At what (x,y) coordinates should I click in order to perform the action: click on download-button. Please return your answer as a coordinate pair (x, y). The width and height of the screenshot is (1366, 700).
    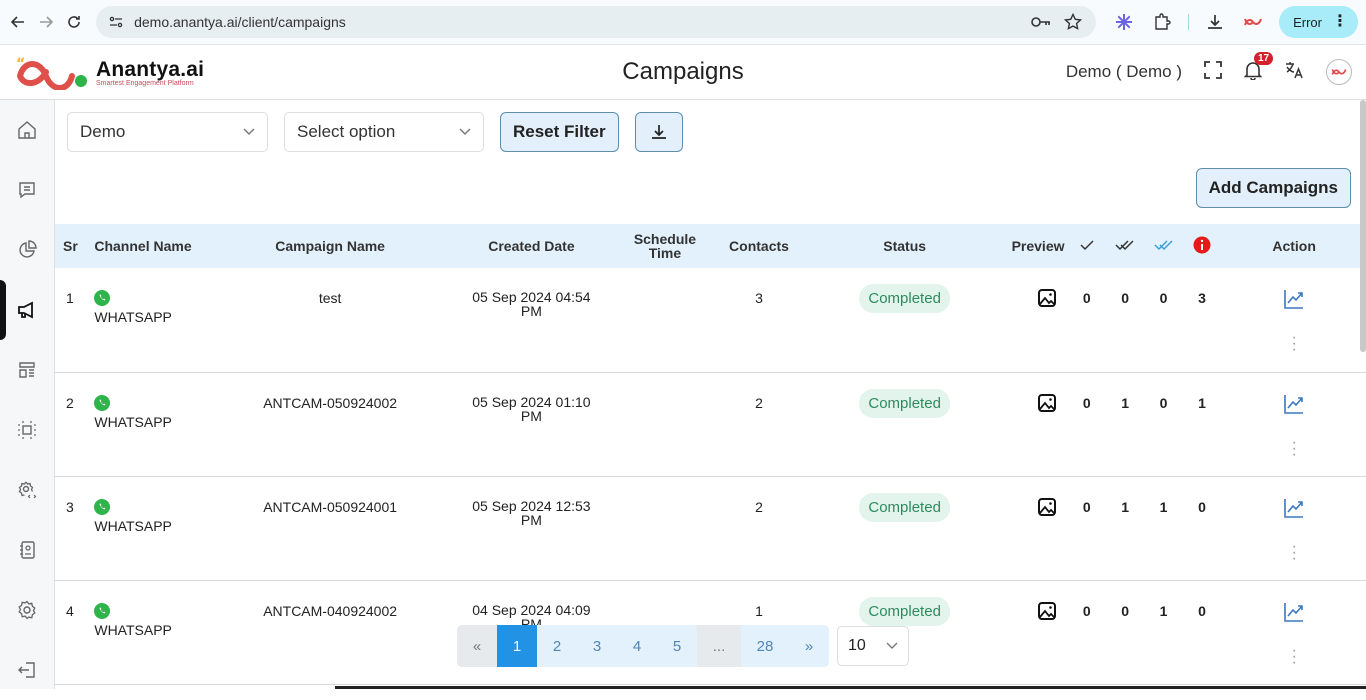
    Looking at the image, I should click on (658, 132).